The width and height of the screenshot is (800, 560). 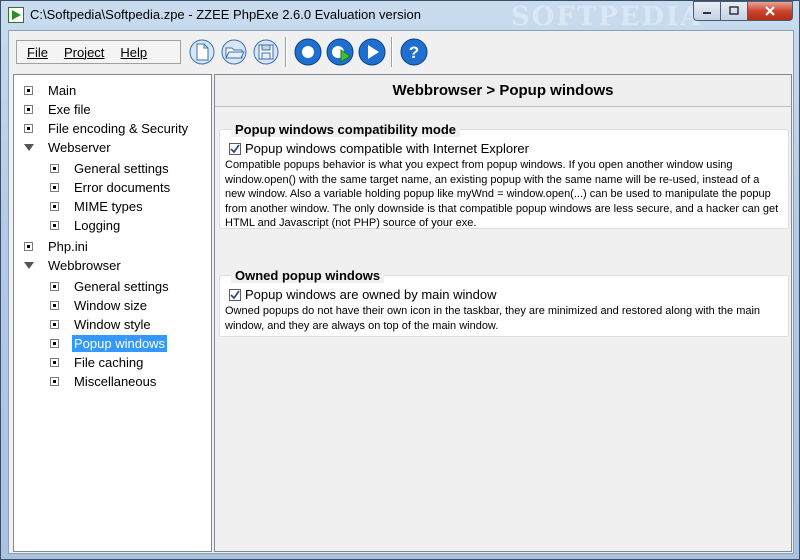 I want to click on menu-help: Help, so click(x=133, y=52).